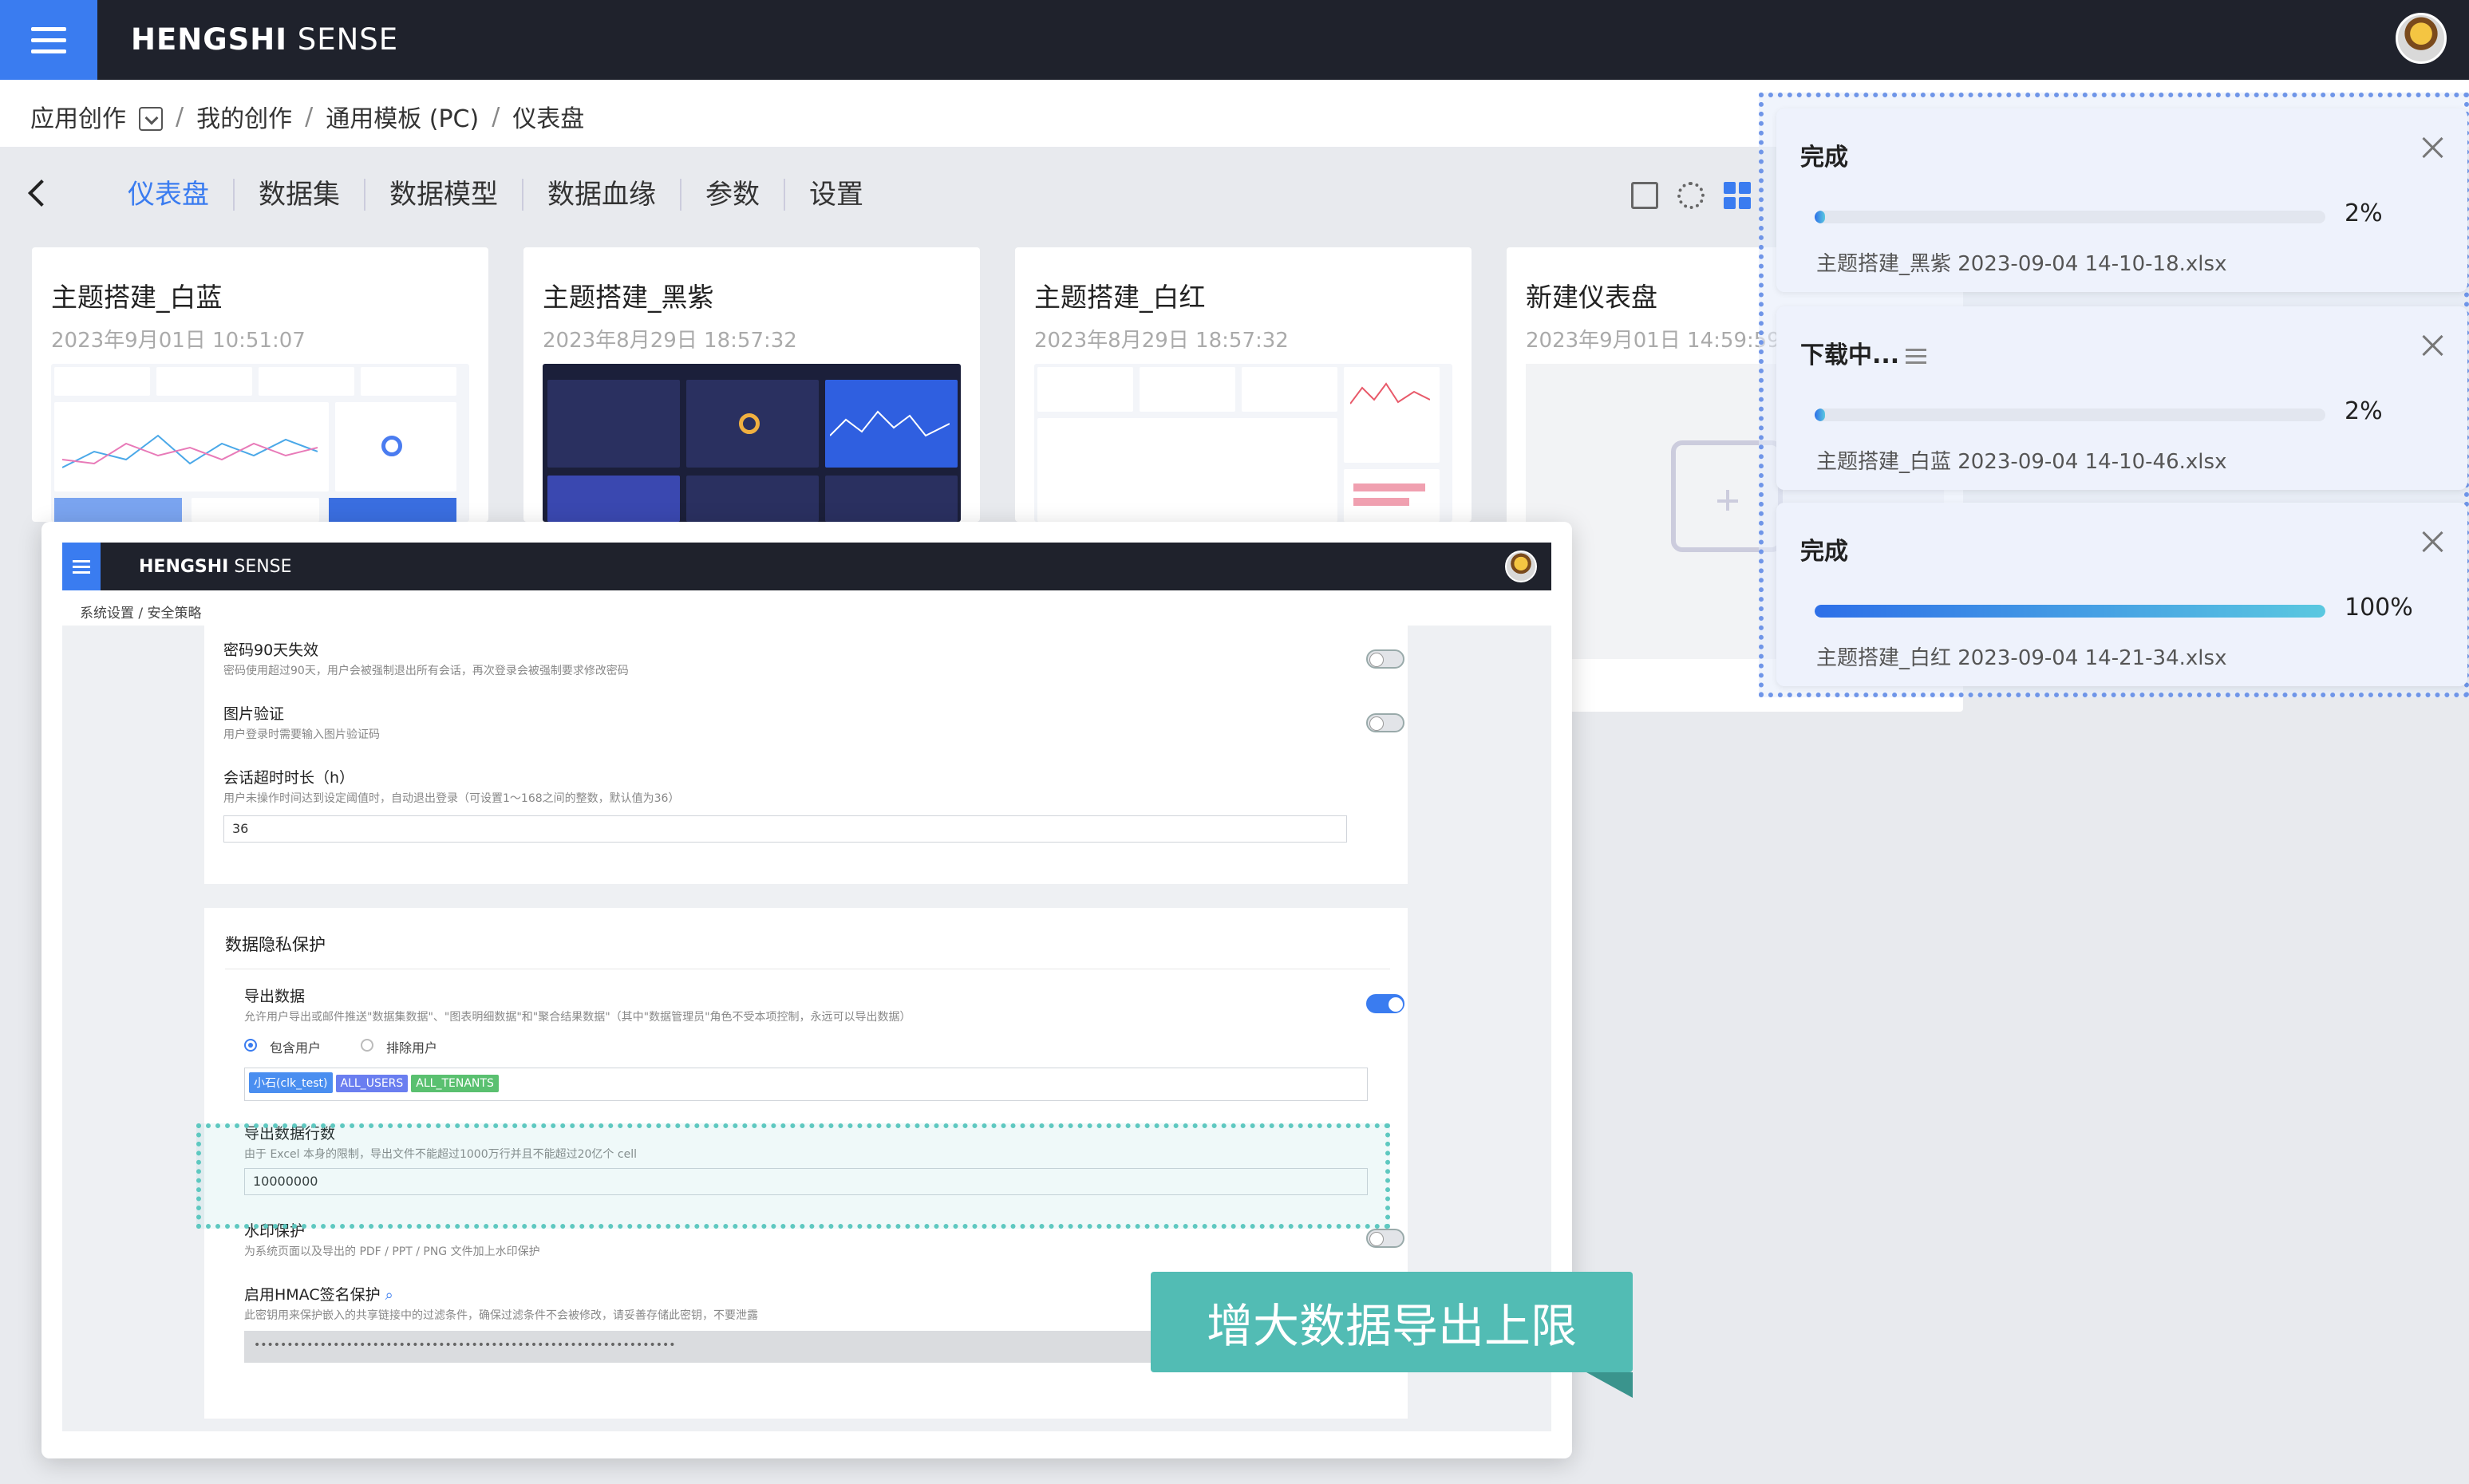  I want to click on user-tag-input: 小石(clk_test) ALL_USERS ALL_TENANTS, so click(806, 1084).